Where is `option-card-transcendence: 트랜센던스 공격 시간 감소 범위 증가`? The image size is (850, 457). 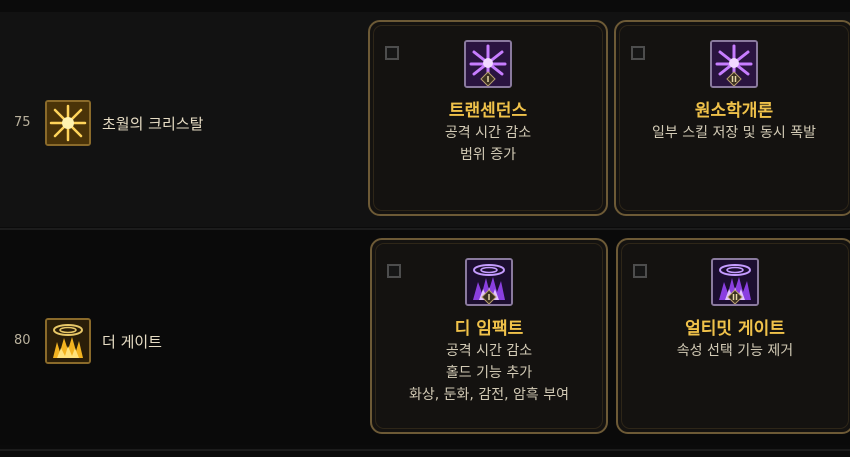 option-card-transcendence: 트랜센던스 공격 시간 감소 범위 증가 is located at coordinates (488, 118).